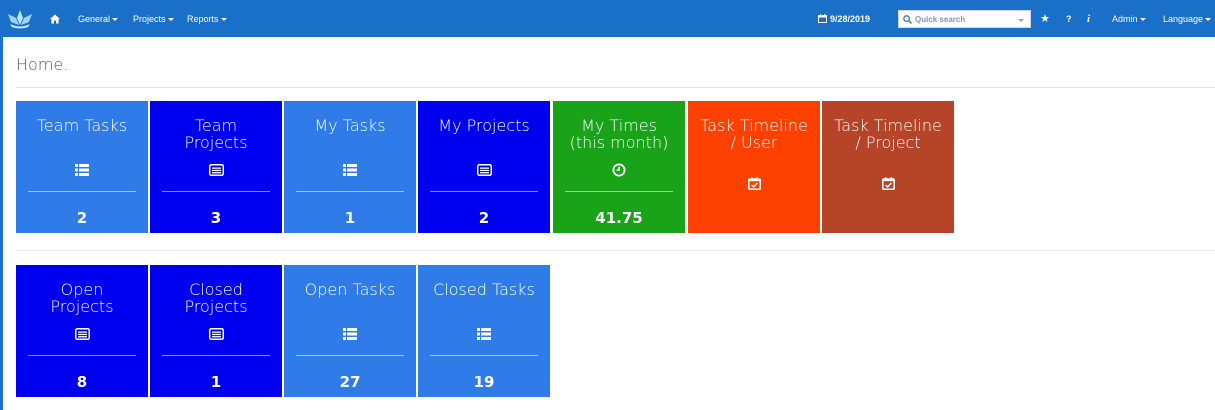 The image size is (1215, 410). What do you see at coordinates (888, 167) in the screenshot?
I see `tile-task-timeline-project: Task Timeline / Project` at bounding box center [888, 167].